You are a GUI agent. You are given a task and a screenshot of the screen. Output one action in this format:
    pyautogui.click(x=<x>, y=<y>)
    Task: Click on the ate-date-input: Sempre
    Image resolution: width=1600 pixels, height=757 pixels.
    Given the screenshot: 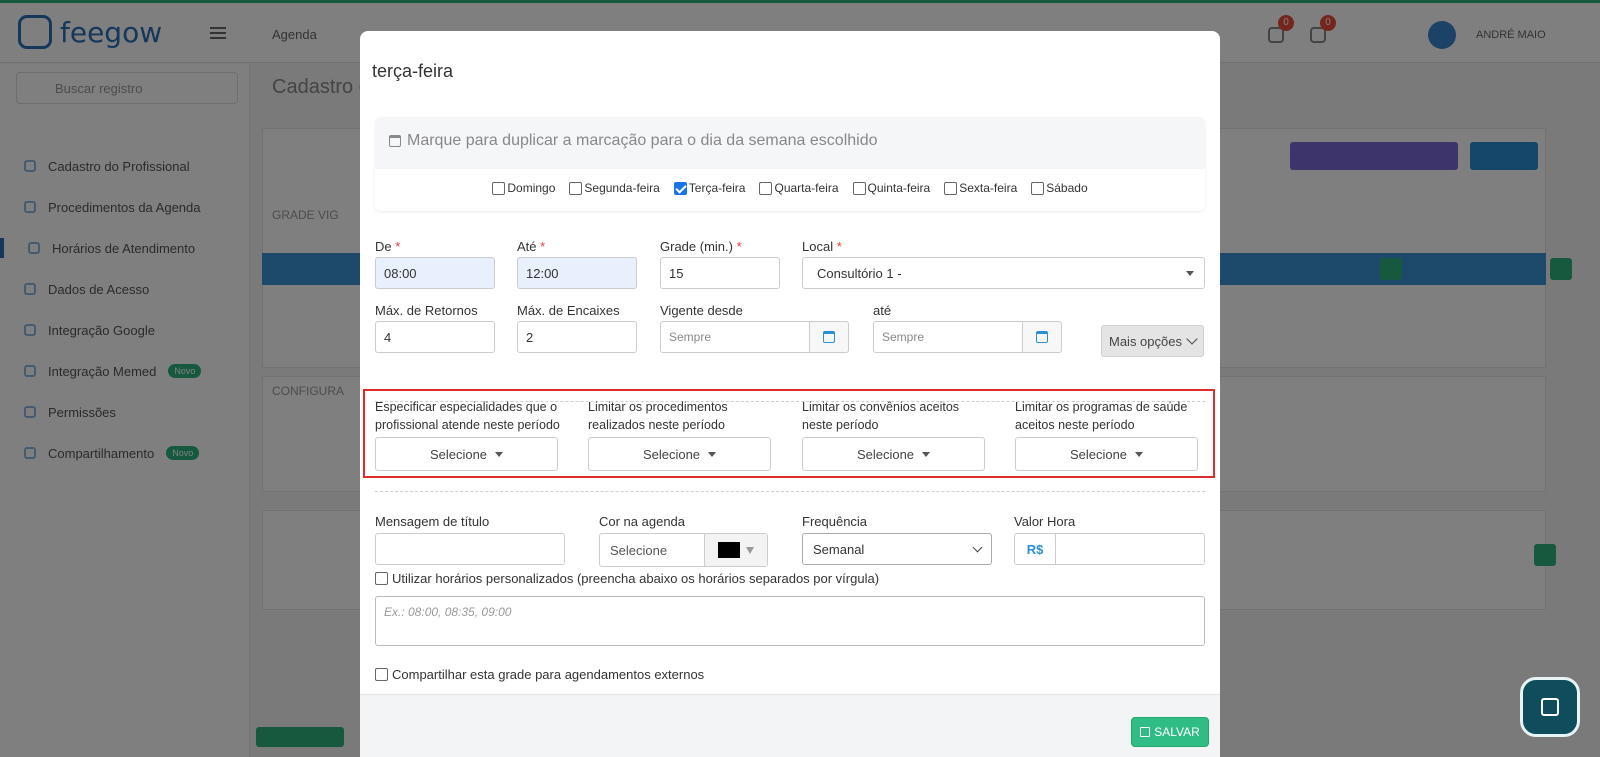 What is the action you would take?
    pyautogui.click(x=948, y=337)
    